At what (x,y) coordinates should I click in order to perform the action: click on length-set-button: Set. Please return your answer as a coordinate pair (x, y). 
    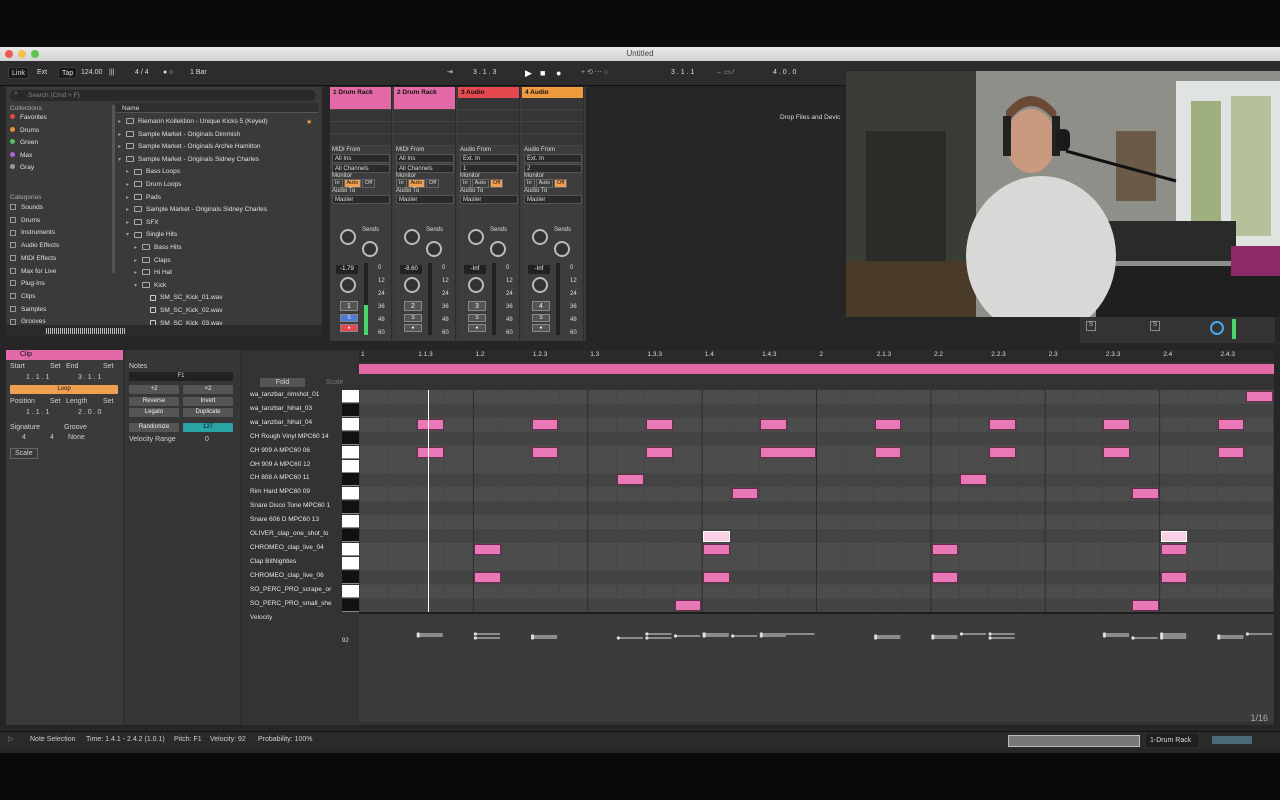
    Looking at the image, I should click on (108, 401).